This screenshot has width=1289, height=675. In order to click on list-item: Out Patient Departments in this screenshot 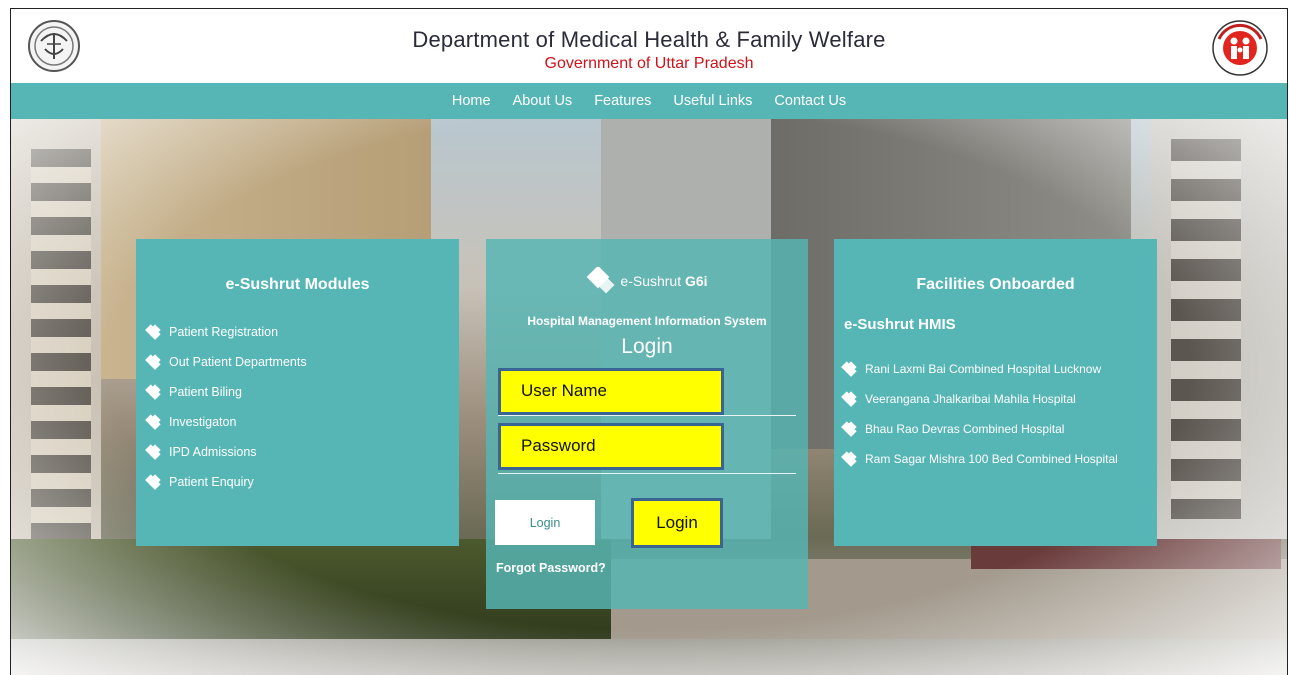, I will do `click(227, 362)`.